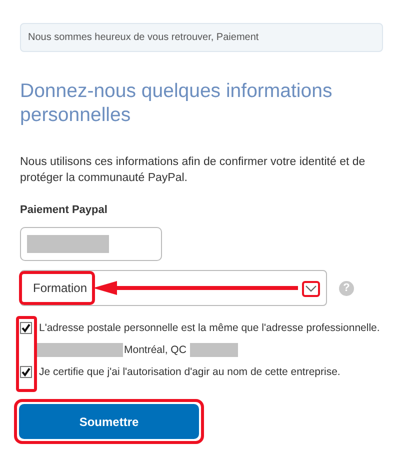 This screenshot has height=453, width=400. Describe the element at coordinates (201, 37) in the screenshot. I see `welcome-notice: Nous sommes heureux de vous retrouver, Paiement` at that location.